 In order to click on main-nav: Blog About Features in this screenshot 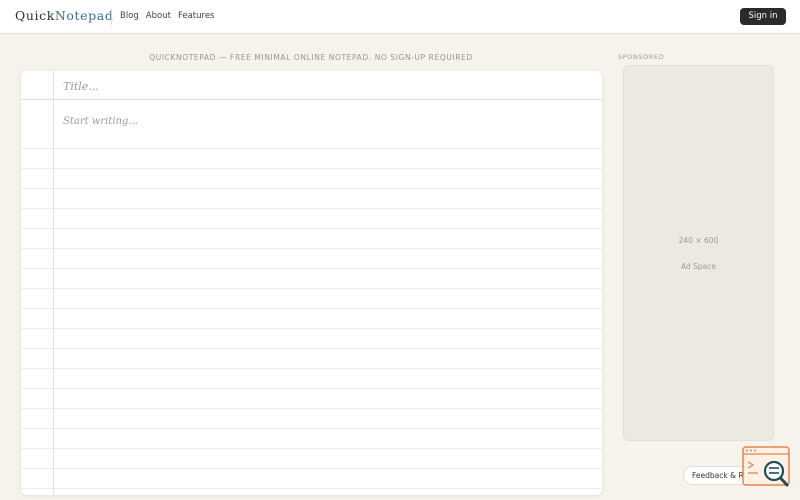, I will do `click(167, 16)`.